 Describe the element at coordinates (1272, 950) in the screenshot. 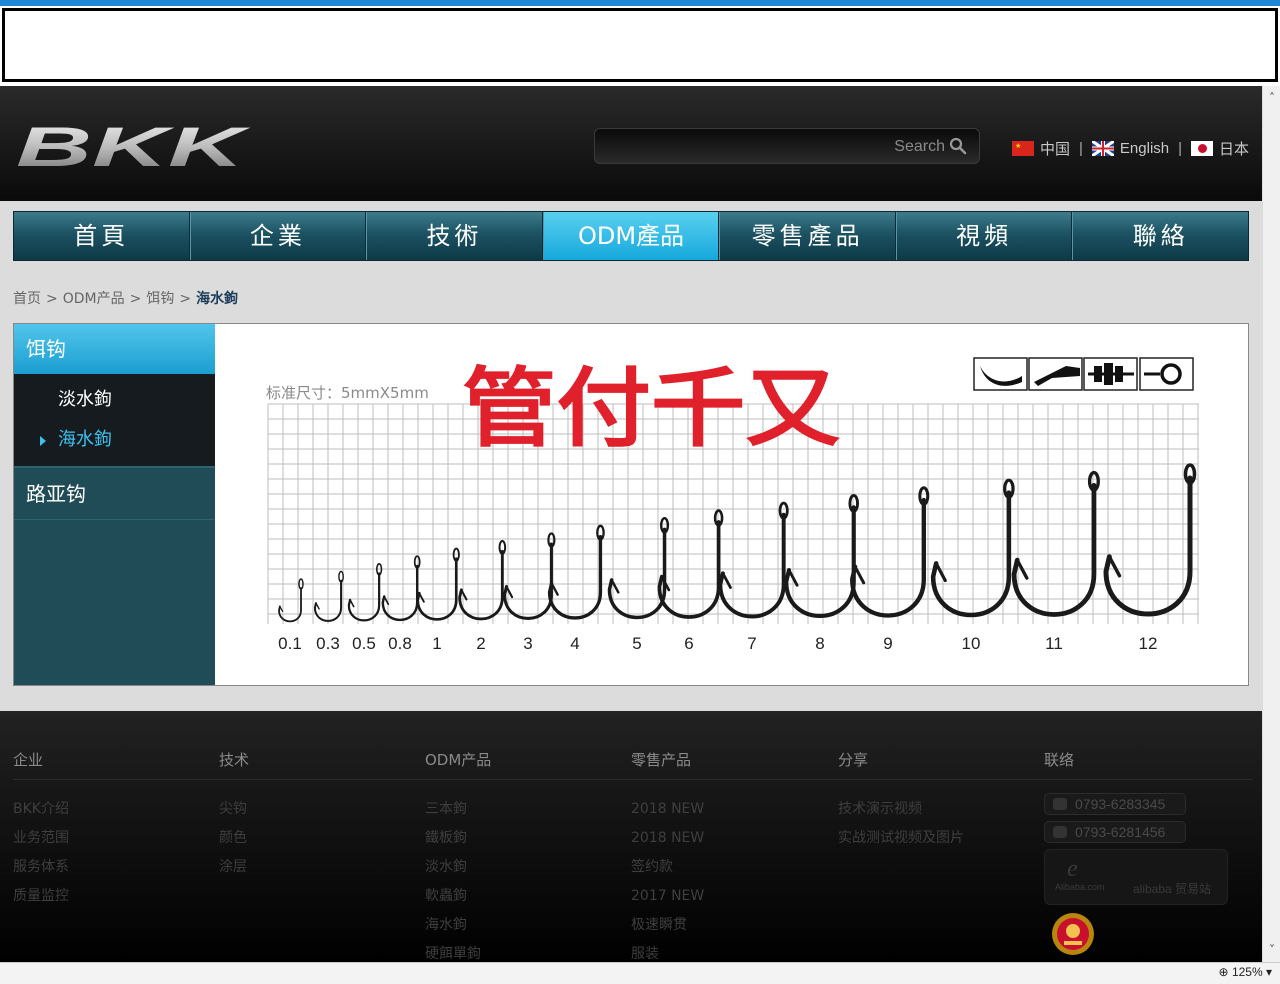

I see `scroll-down-icon: ˅` at that location.